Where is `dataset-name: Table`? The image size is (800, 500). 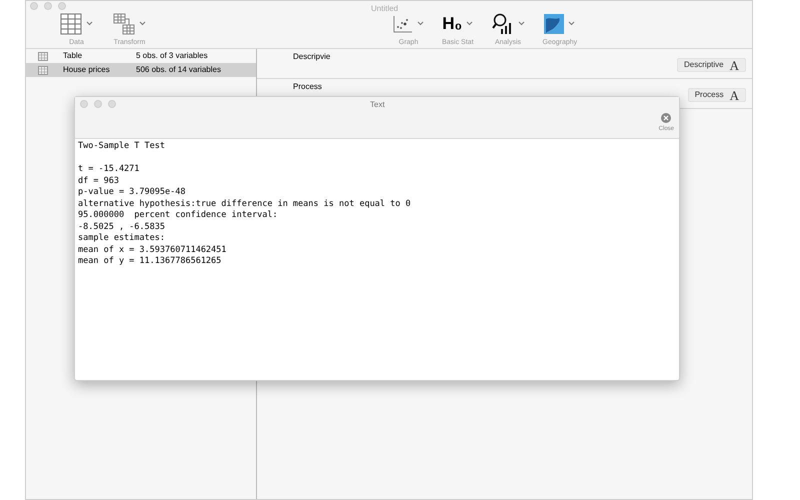 dataset-name: Table is located at coordinates (73, 56).